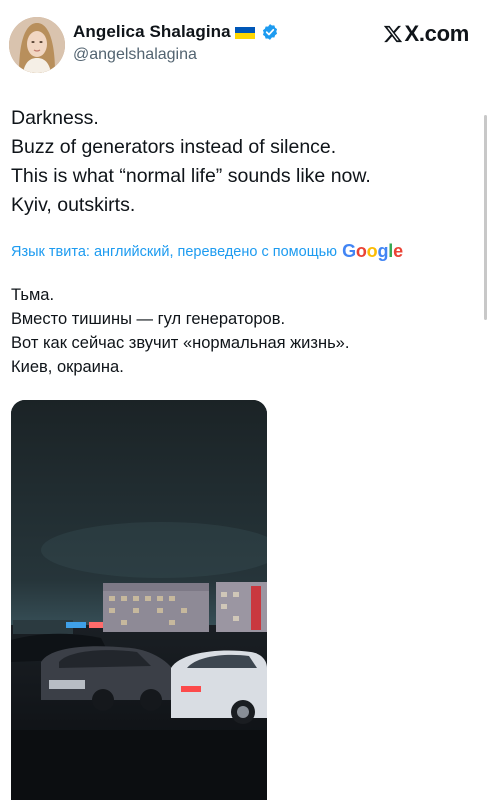  I want to click on google-logo: Google, so click(372, 251).